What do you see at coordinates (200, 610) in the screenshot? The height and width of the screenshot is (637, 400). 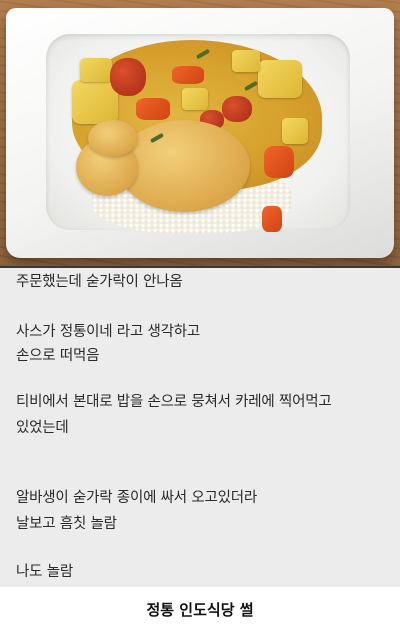 I see `caption-title: 정통 인도식당 썰` at bounding box center [200, 610].